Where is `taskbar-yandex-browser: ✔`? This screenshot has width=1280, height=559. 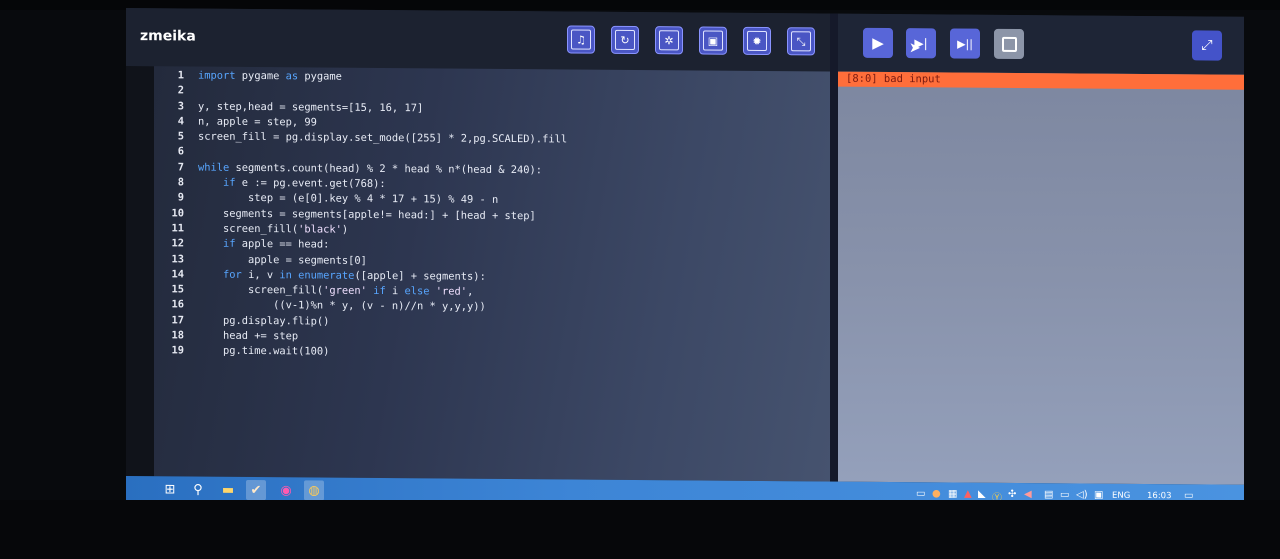
taskbar-yandex-browser: ✔ is located at coordinates (256, 490).